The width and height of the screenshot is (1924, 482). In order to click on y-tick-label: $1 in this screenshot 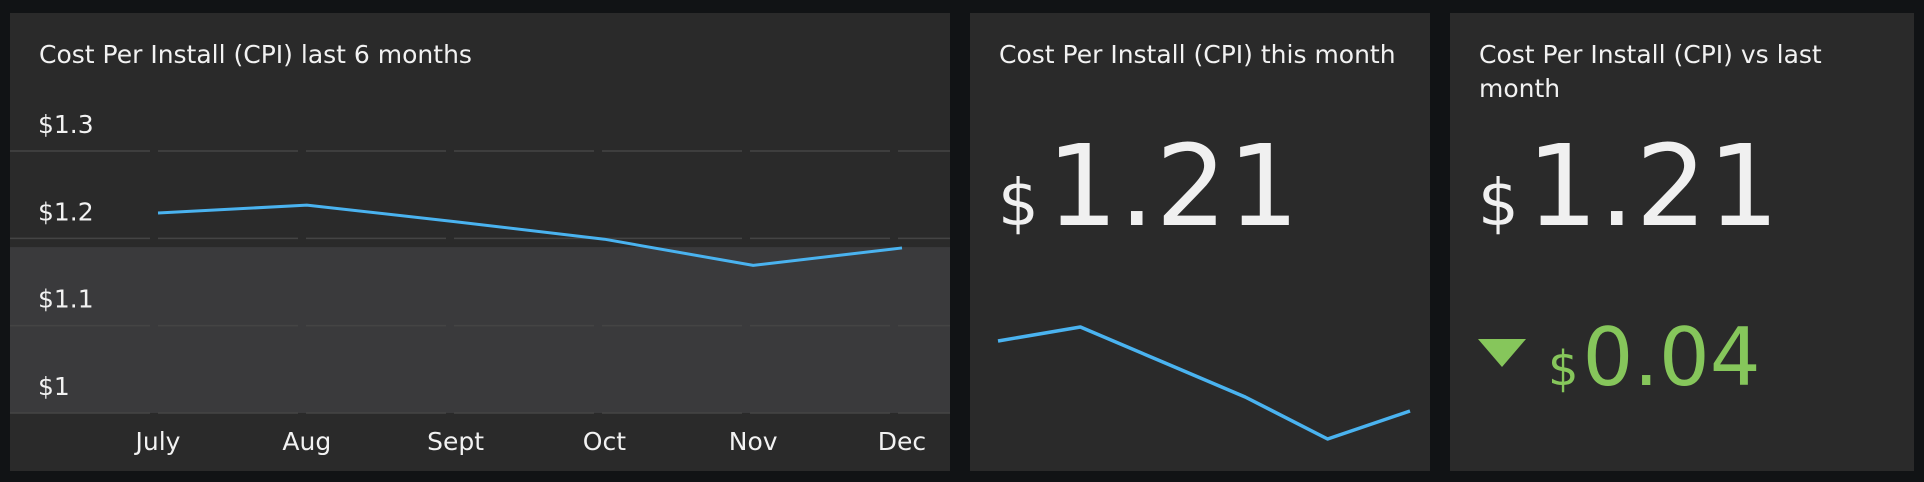, I will do `click(54, 386)`.